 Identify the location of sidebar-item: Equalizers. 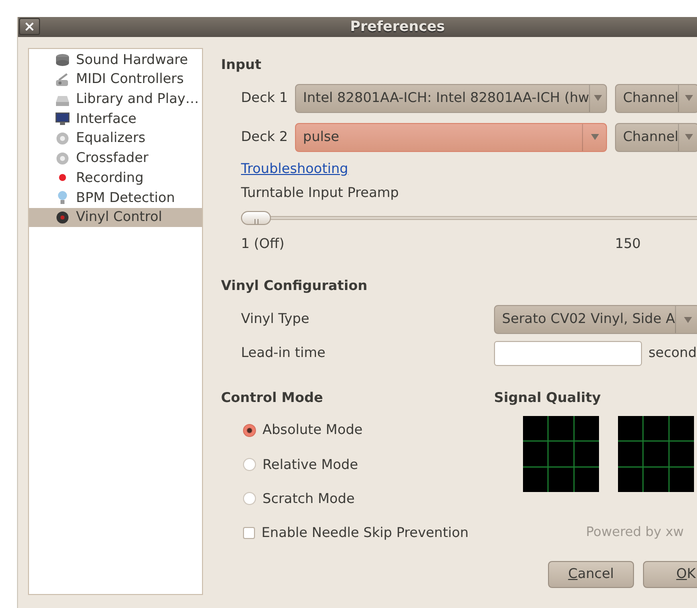
(115, 138).